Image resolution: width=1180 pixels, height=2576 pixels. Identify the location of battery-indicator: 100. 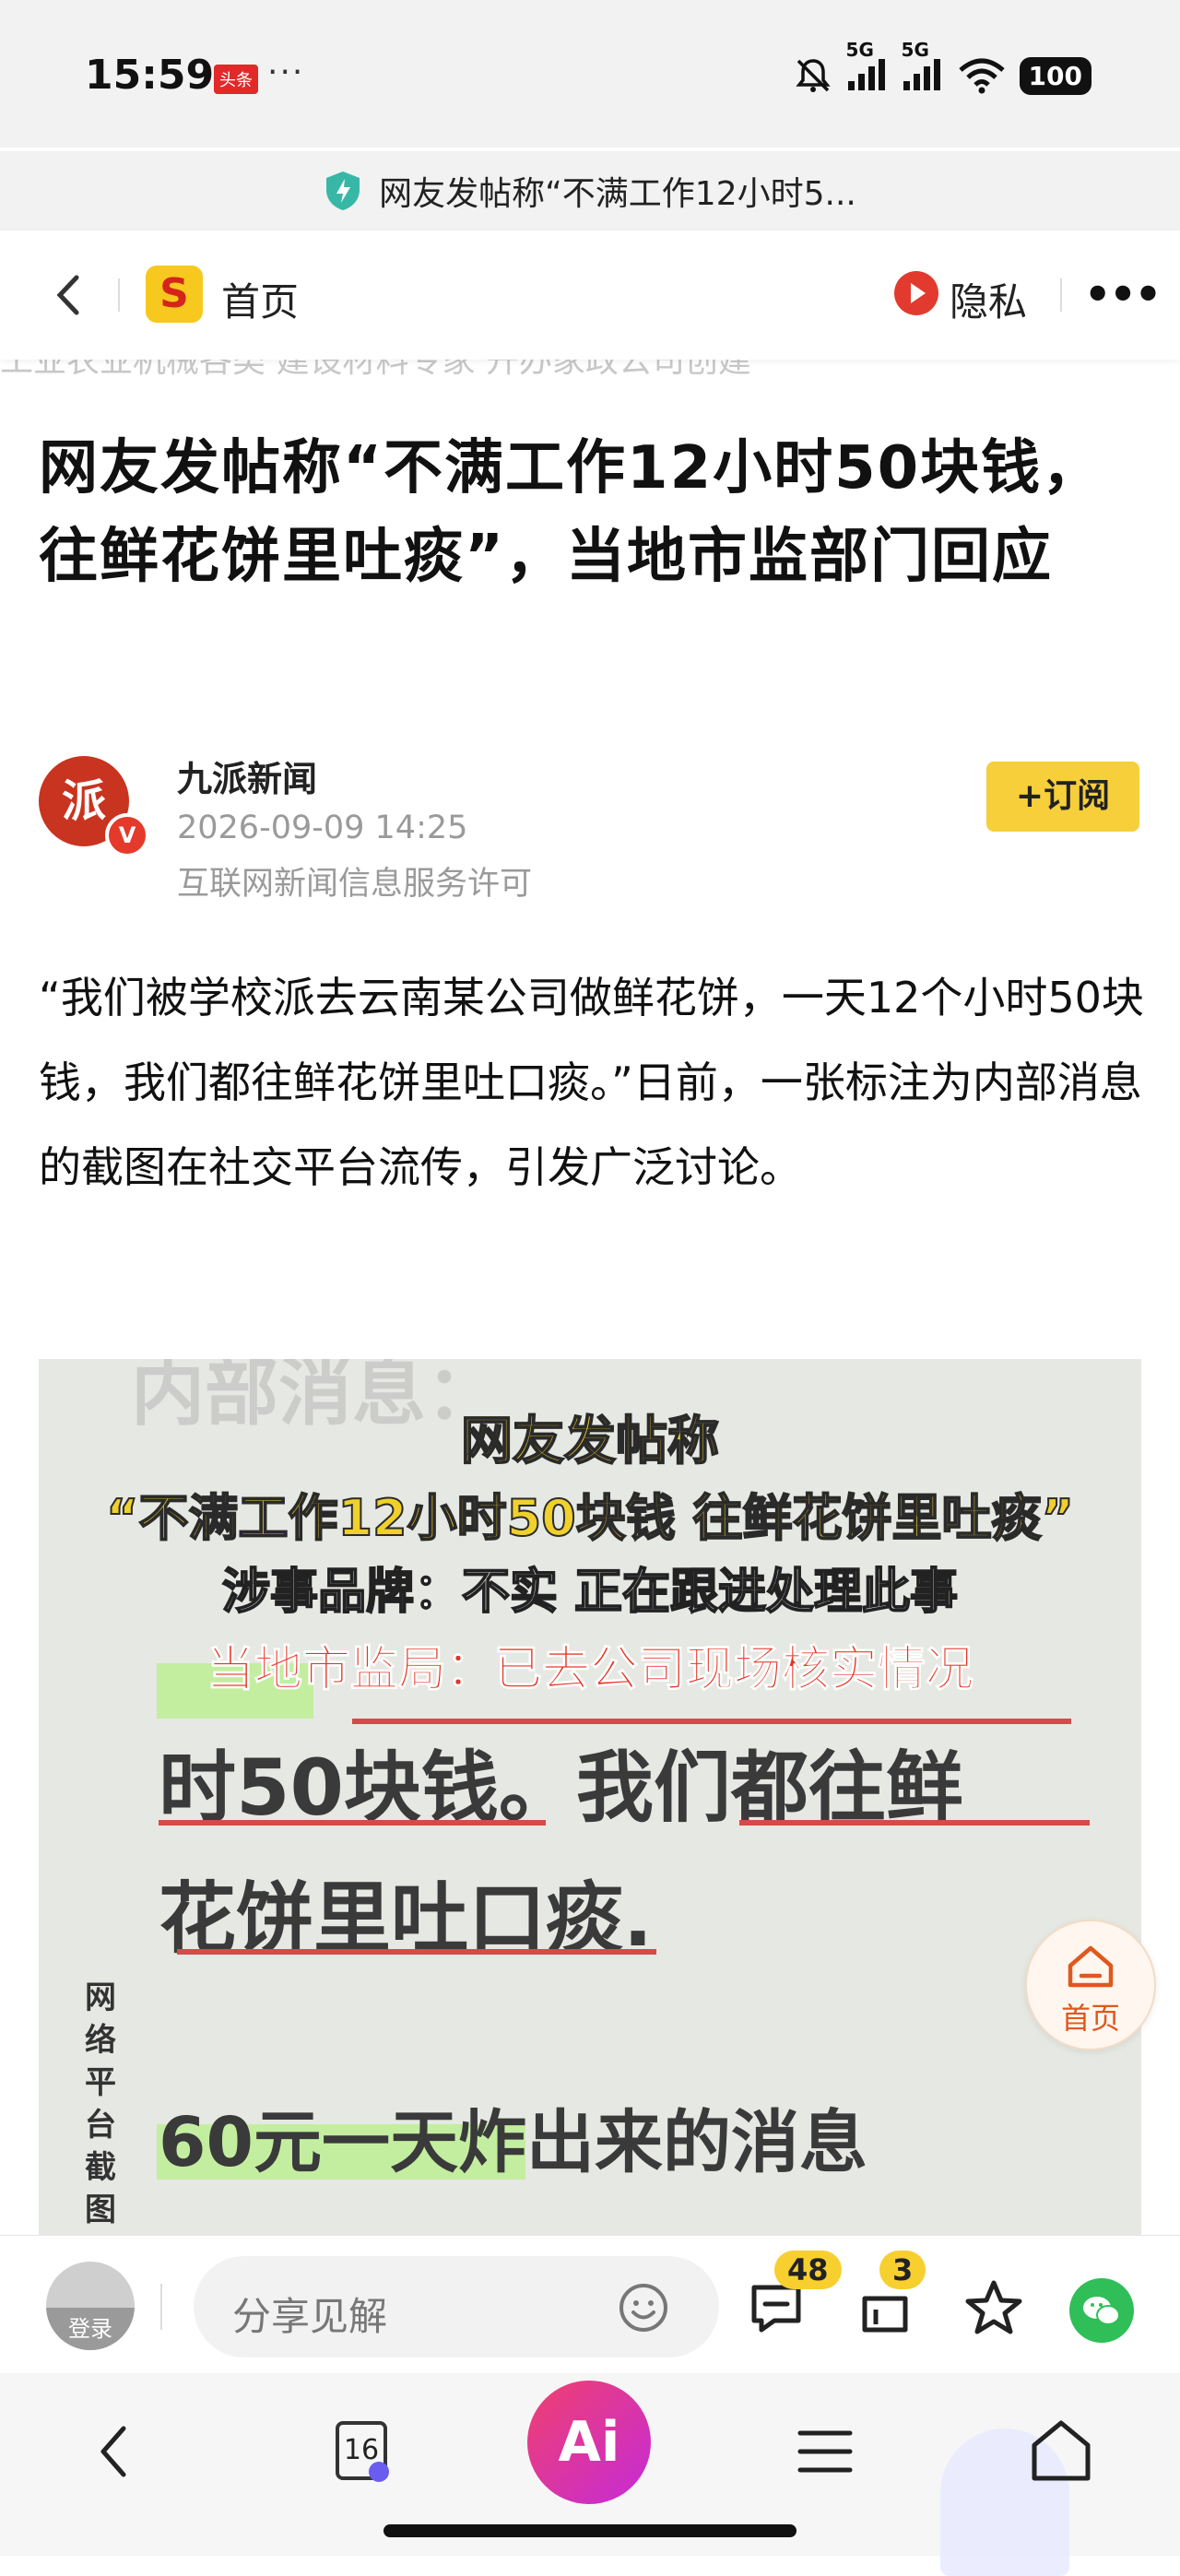
(1055, 75).